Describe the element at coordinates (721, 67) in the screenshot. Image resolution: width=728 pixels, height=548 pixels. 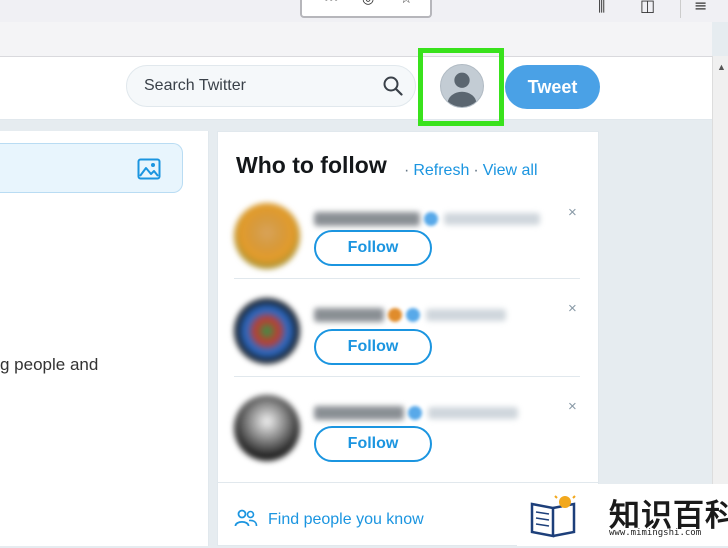
I see `scroll-up-arrow-icon: ▲` at that location.